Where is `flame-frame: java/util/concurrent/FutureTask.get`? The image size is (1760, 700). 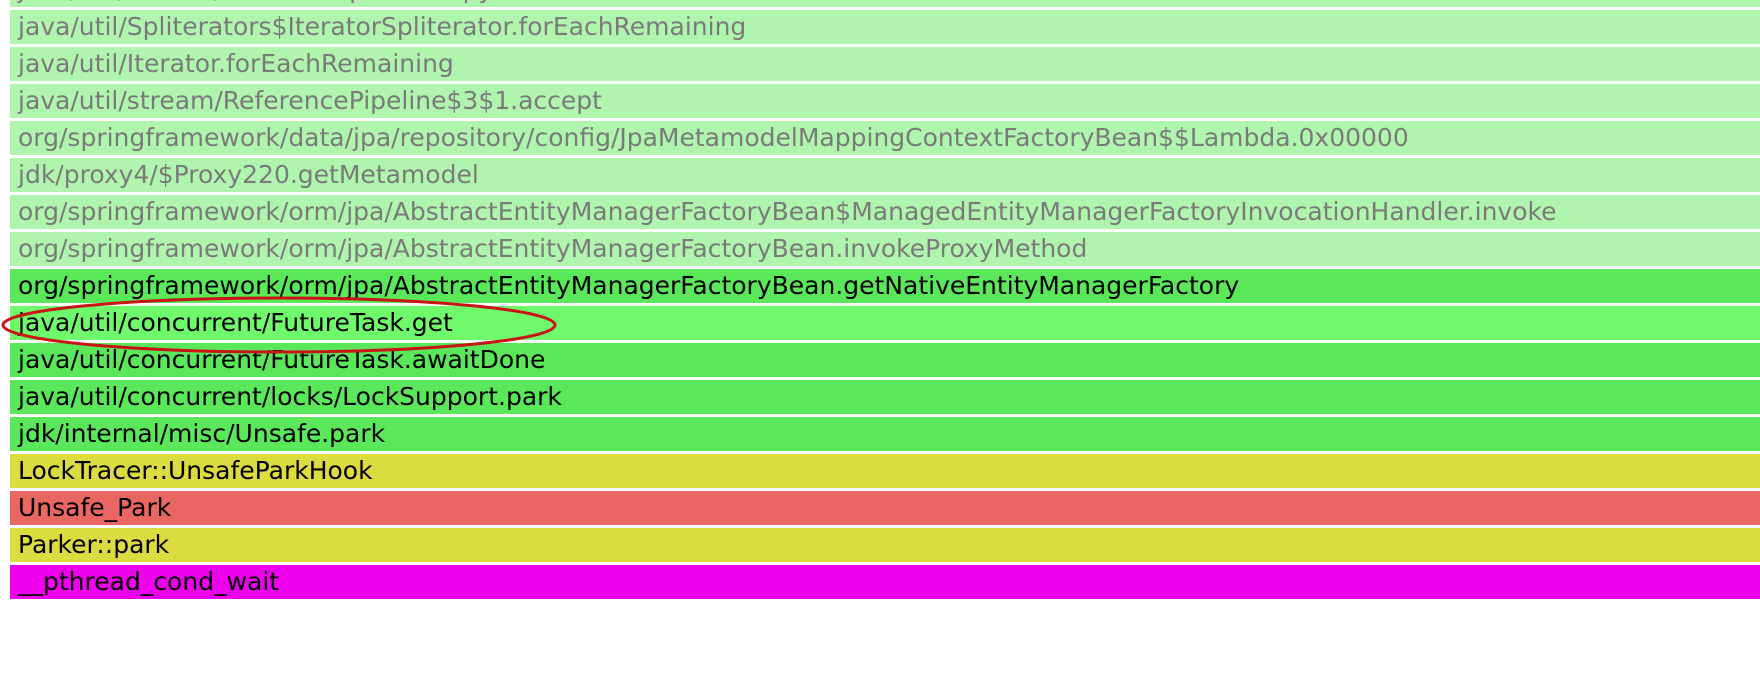
flame-frame: java/util/concurrent/FutureTask.get is located at coordinates (885, 323).